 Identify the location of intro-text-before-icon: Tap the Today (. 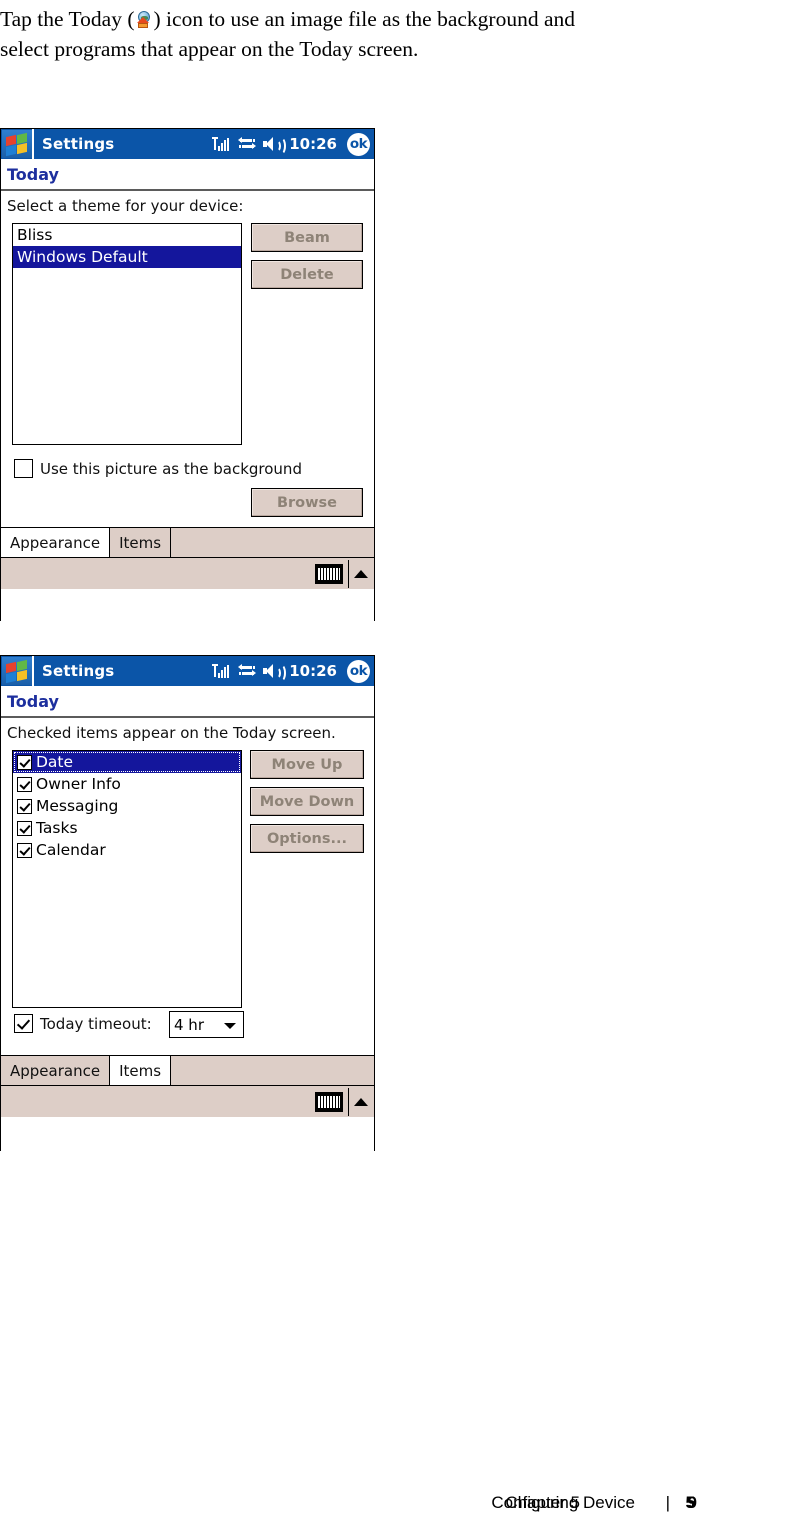
(67, 19).